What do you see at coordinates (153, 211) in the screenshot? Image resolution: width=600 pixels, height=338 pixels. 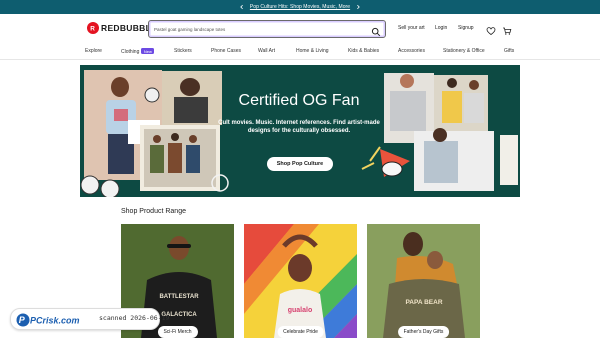 I see `section-title: Shop Product Range` at bounding box center [153, 211].